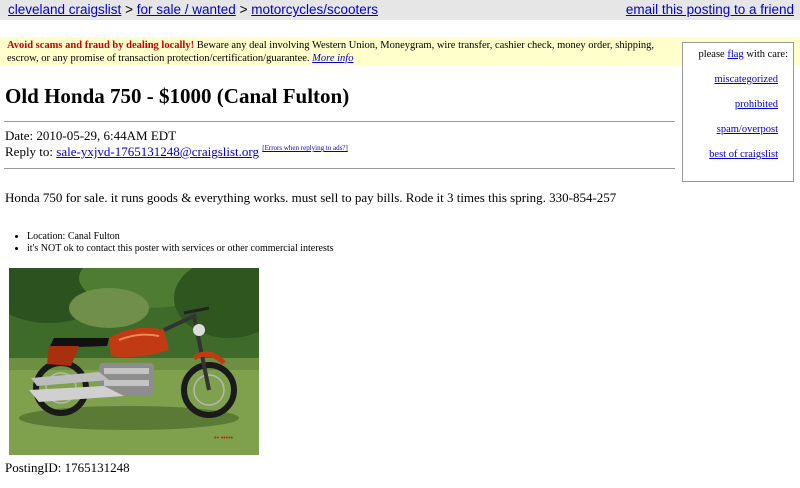 This screenshot has height=488, width=800. Describe the element at coordinates (177, 96) in the screenshot. I see `posting-title: Old Honda 750 - $1000 (Canal Fulton)` at that location.